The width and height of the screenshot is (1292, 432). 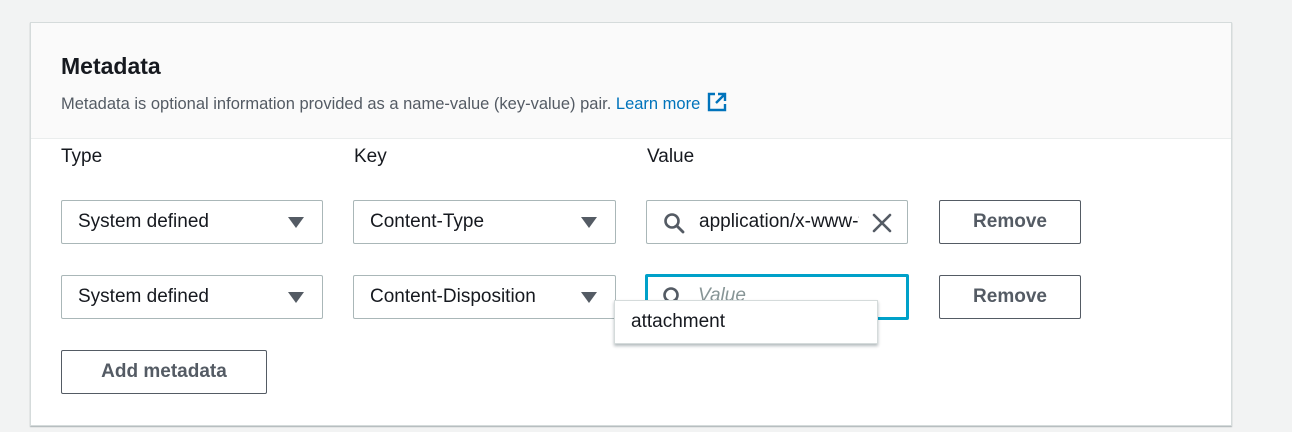 I want to click on type-column-label: Type, so click(x=82, y=156).